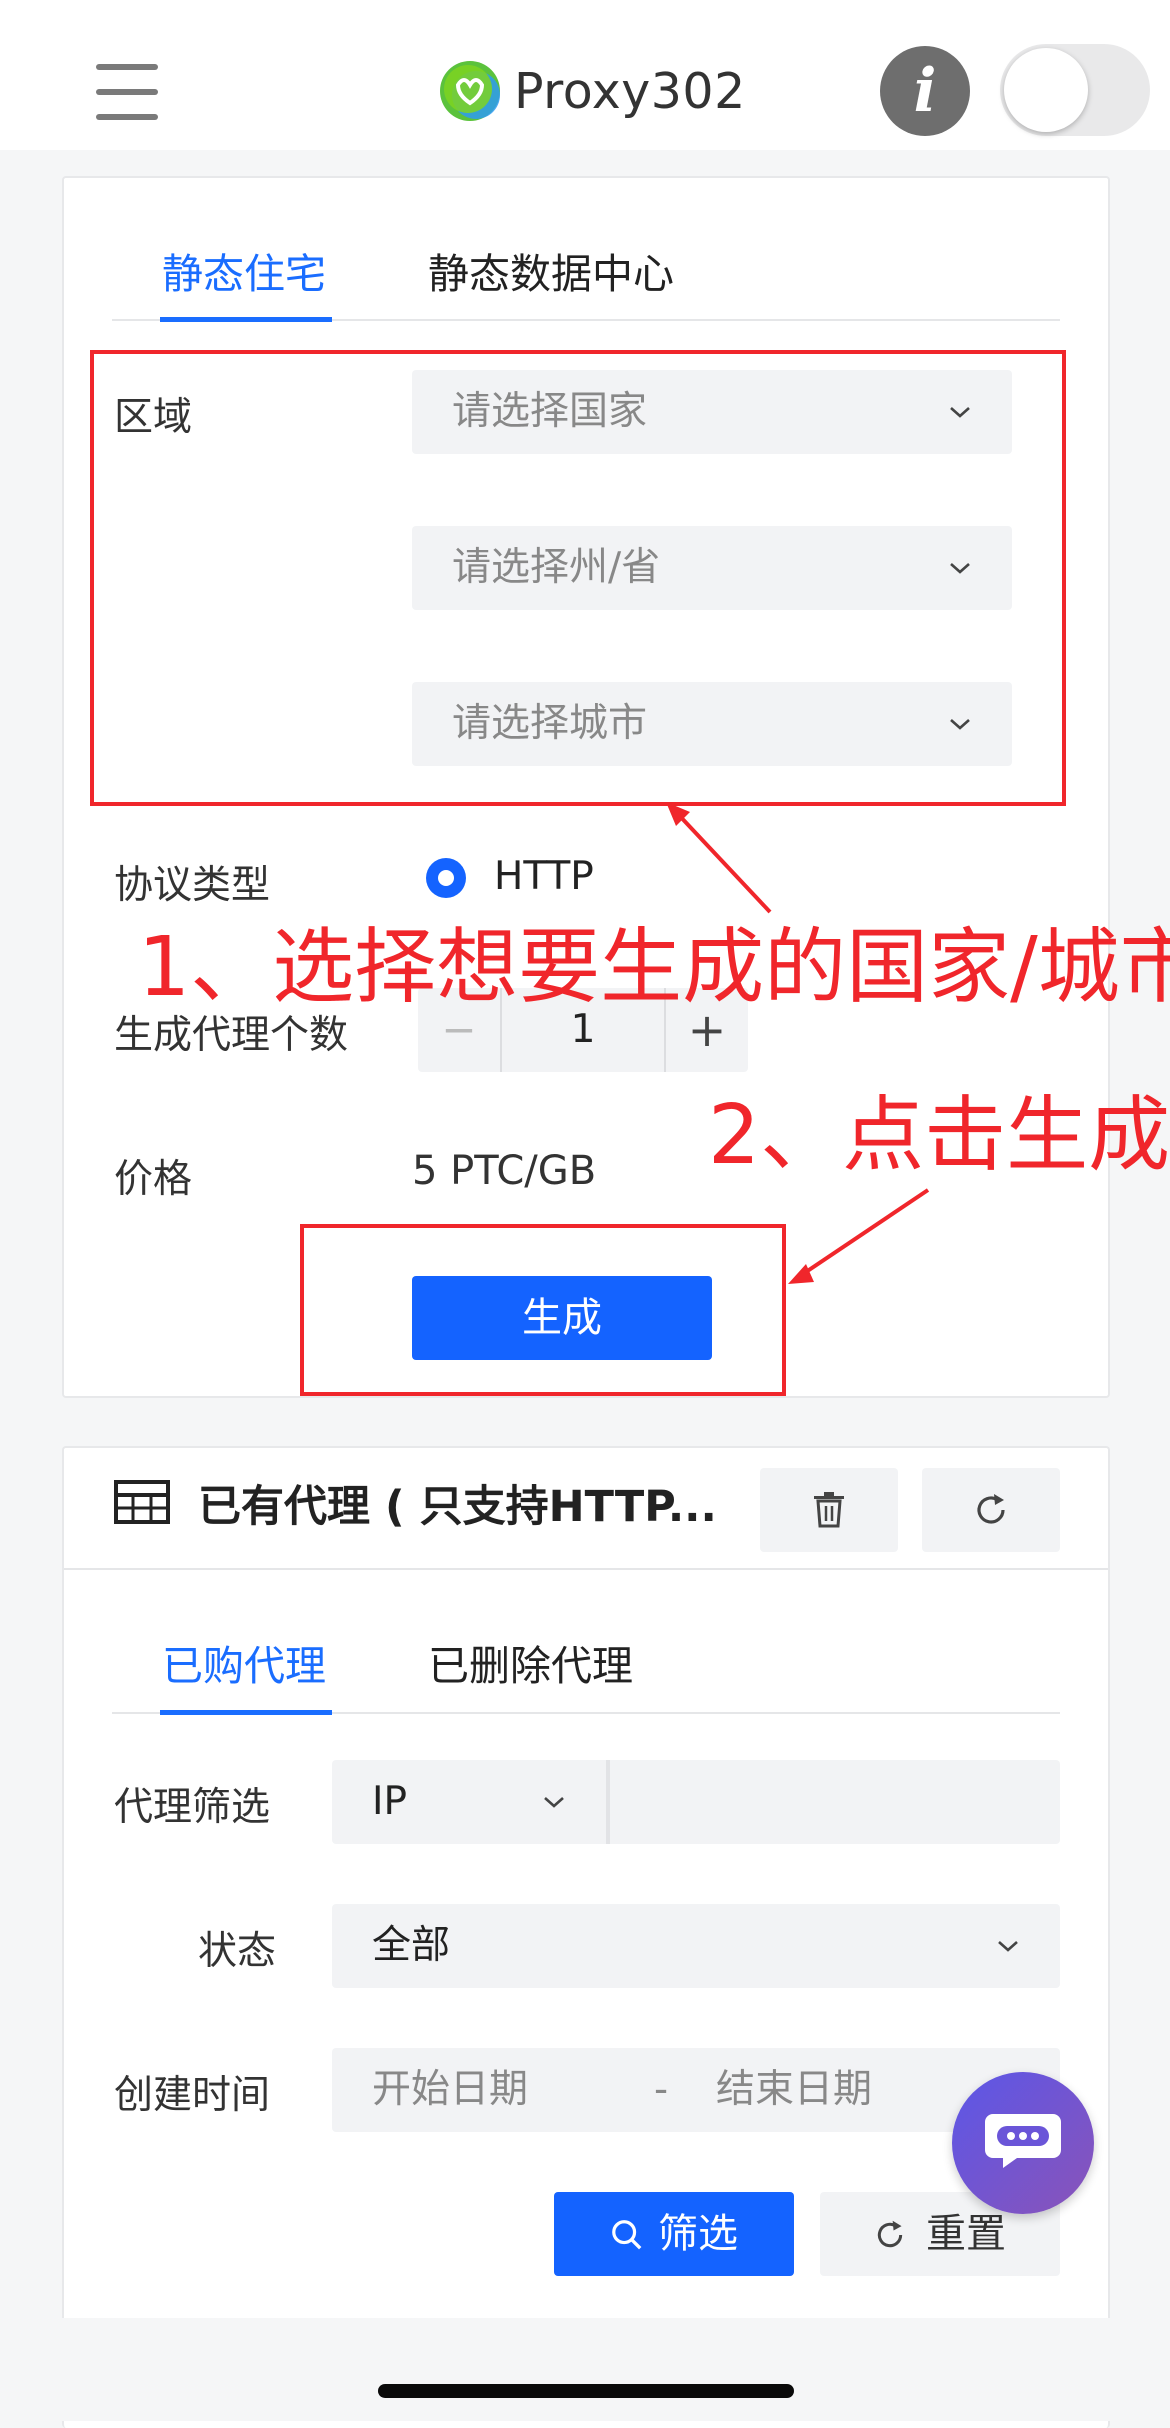 This screenshot has width=1170, height=2428. I want to click on chat-bot-button, so click(1023, 2143).